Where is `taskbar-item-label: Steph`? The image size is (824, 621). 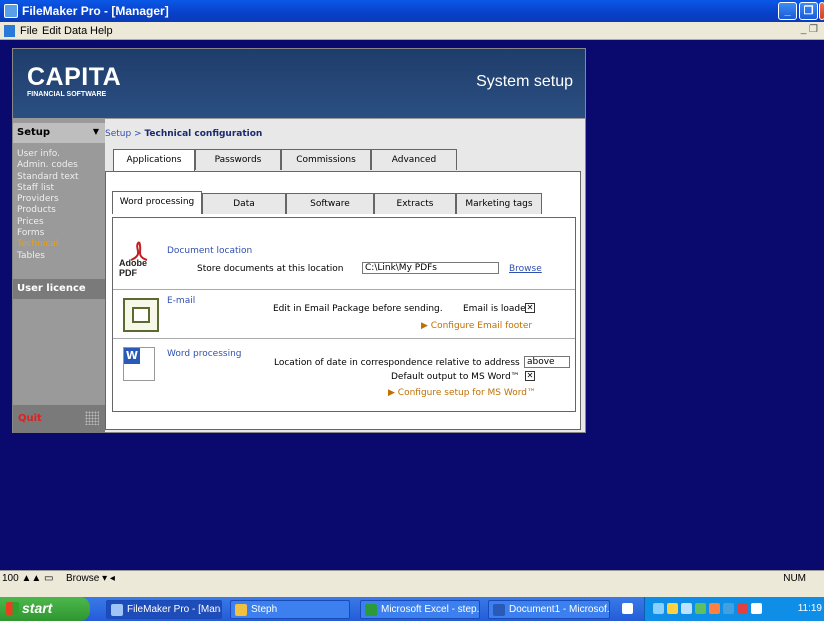 taskbar-item-label: Steph is located at coordinates (264, 609).